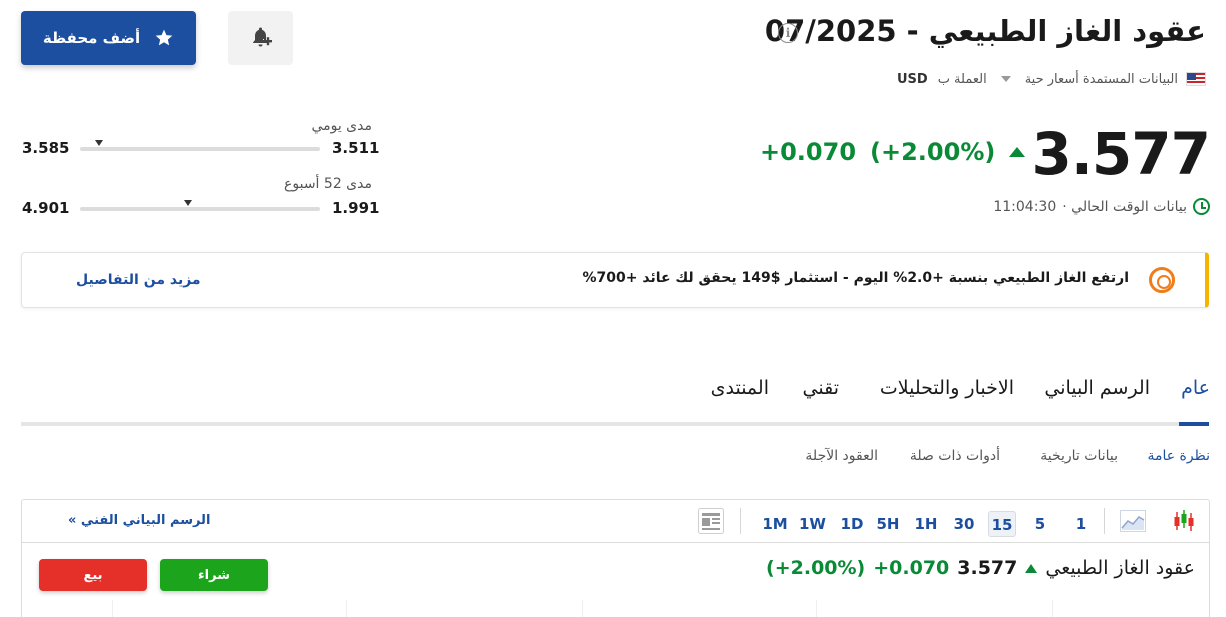 This screenshot has width=1226, height=617. I want to click on timeframe-1w: 1W, so click(812, 524).